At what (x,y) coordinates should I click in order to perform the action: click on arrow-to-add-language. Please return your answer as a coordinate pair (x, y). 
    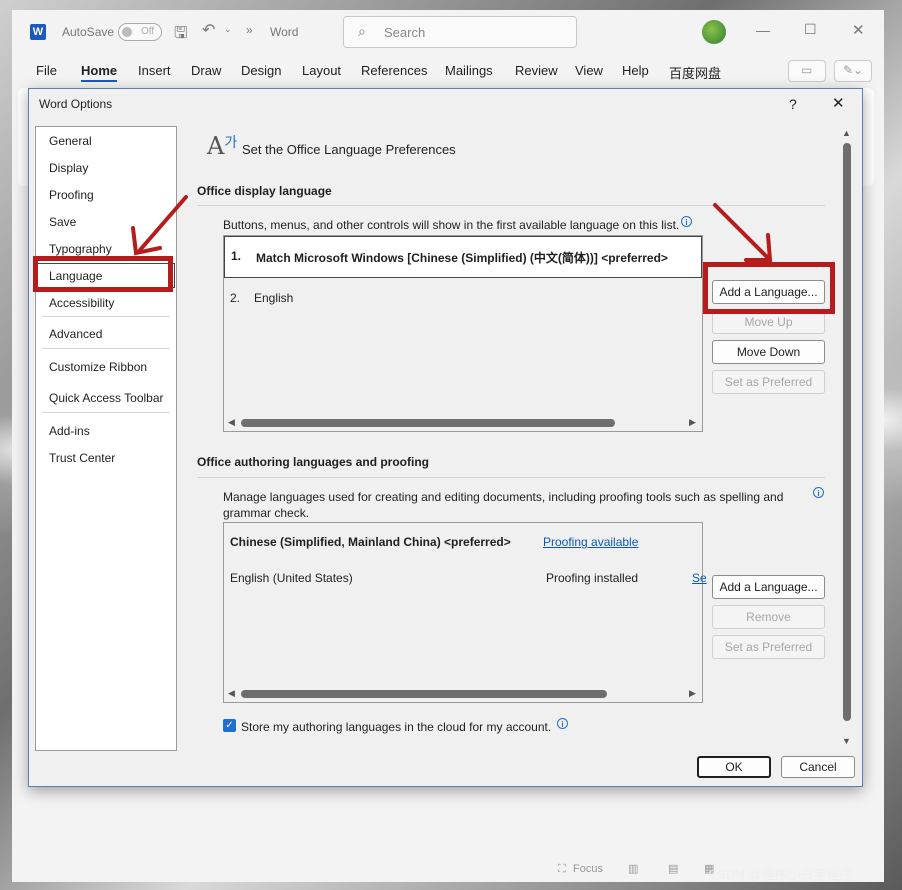
    Looking at the image, I should click on (743, 232).